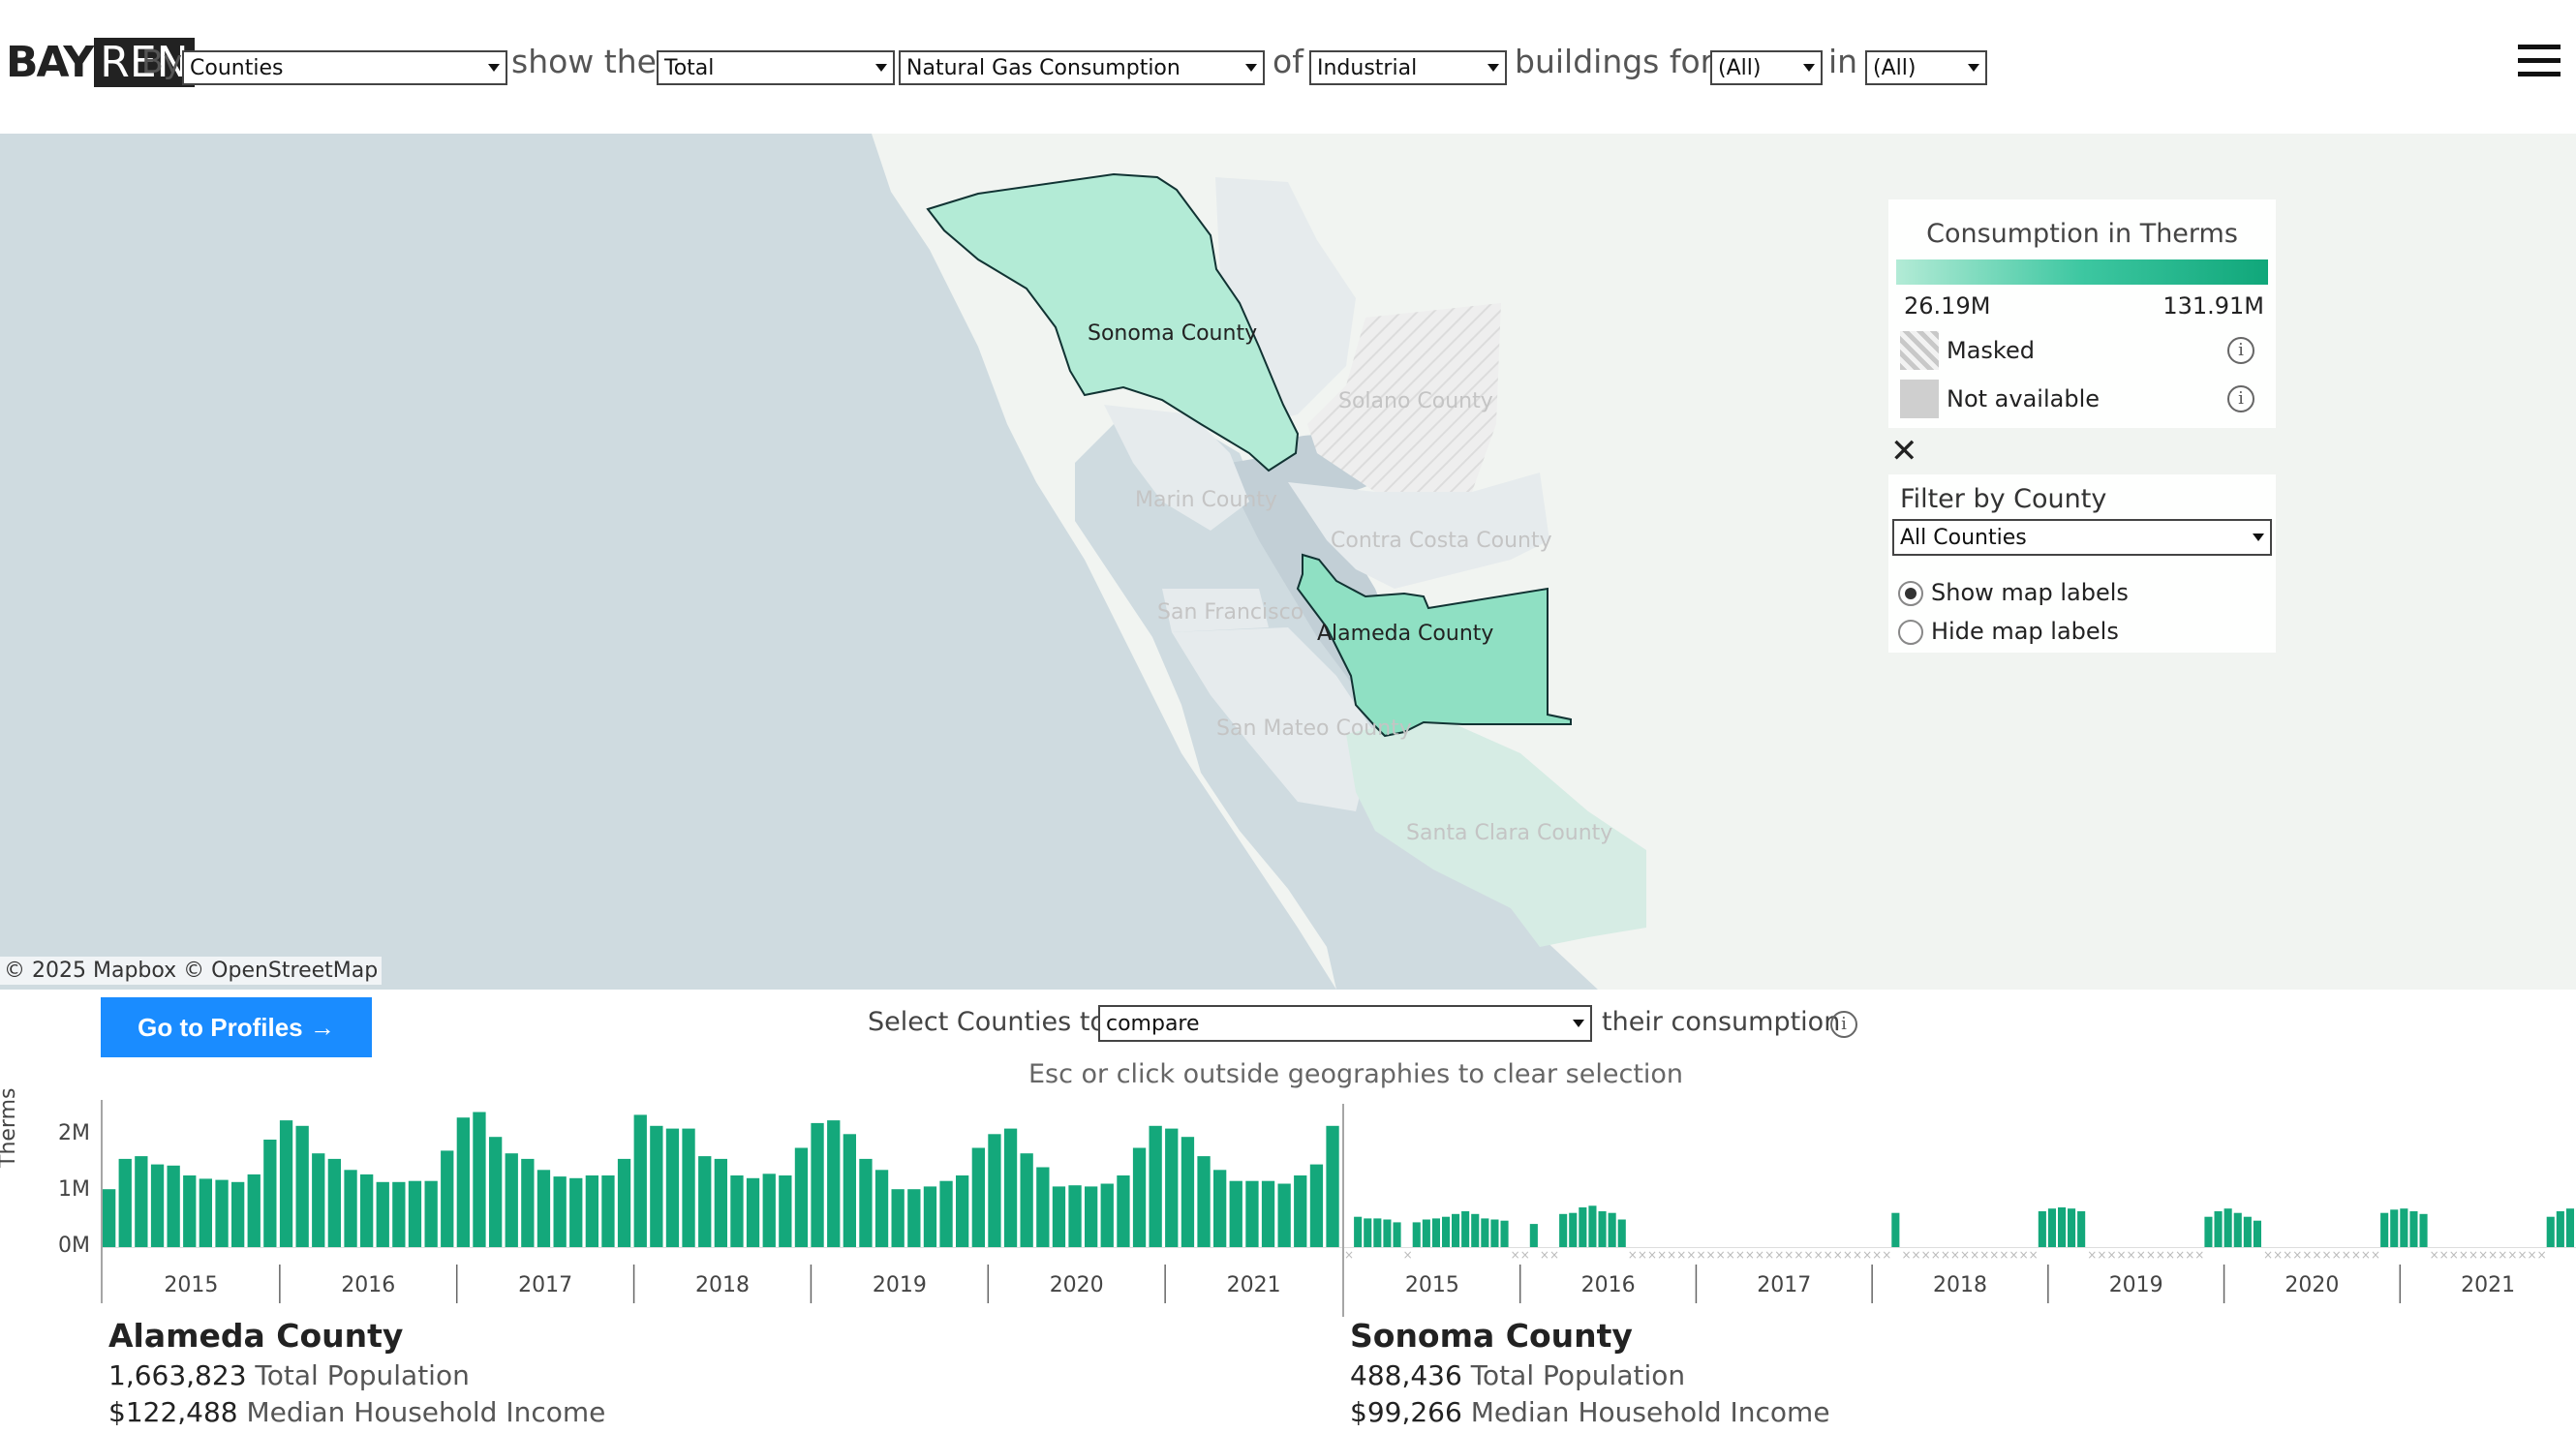  Describe the element at coordinates (1910, 593) in the screenshot. I see `show-labels-radio` at that location.